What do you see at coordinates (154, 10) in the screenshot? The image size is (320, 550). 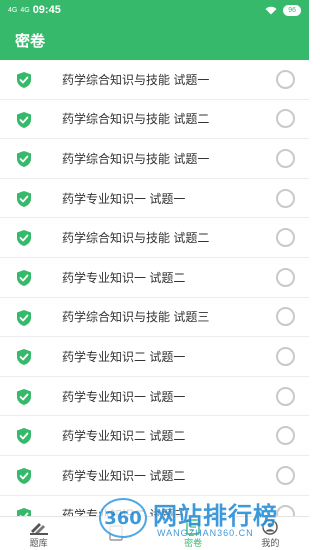 I see `status-bar: 4G 4G 09:45 96` at bounding box center [154, 10].